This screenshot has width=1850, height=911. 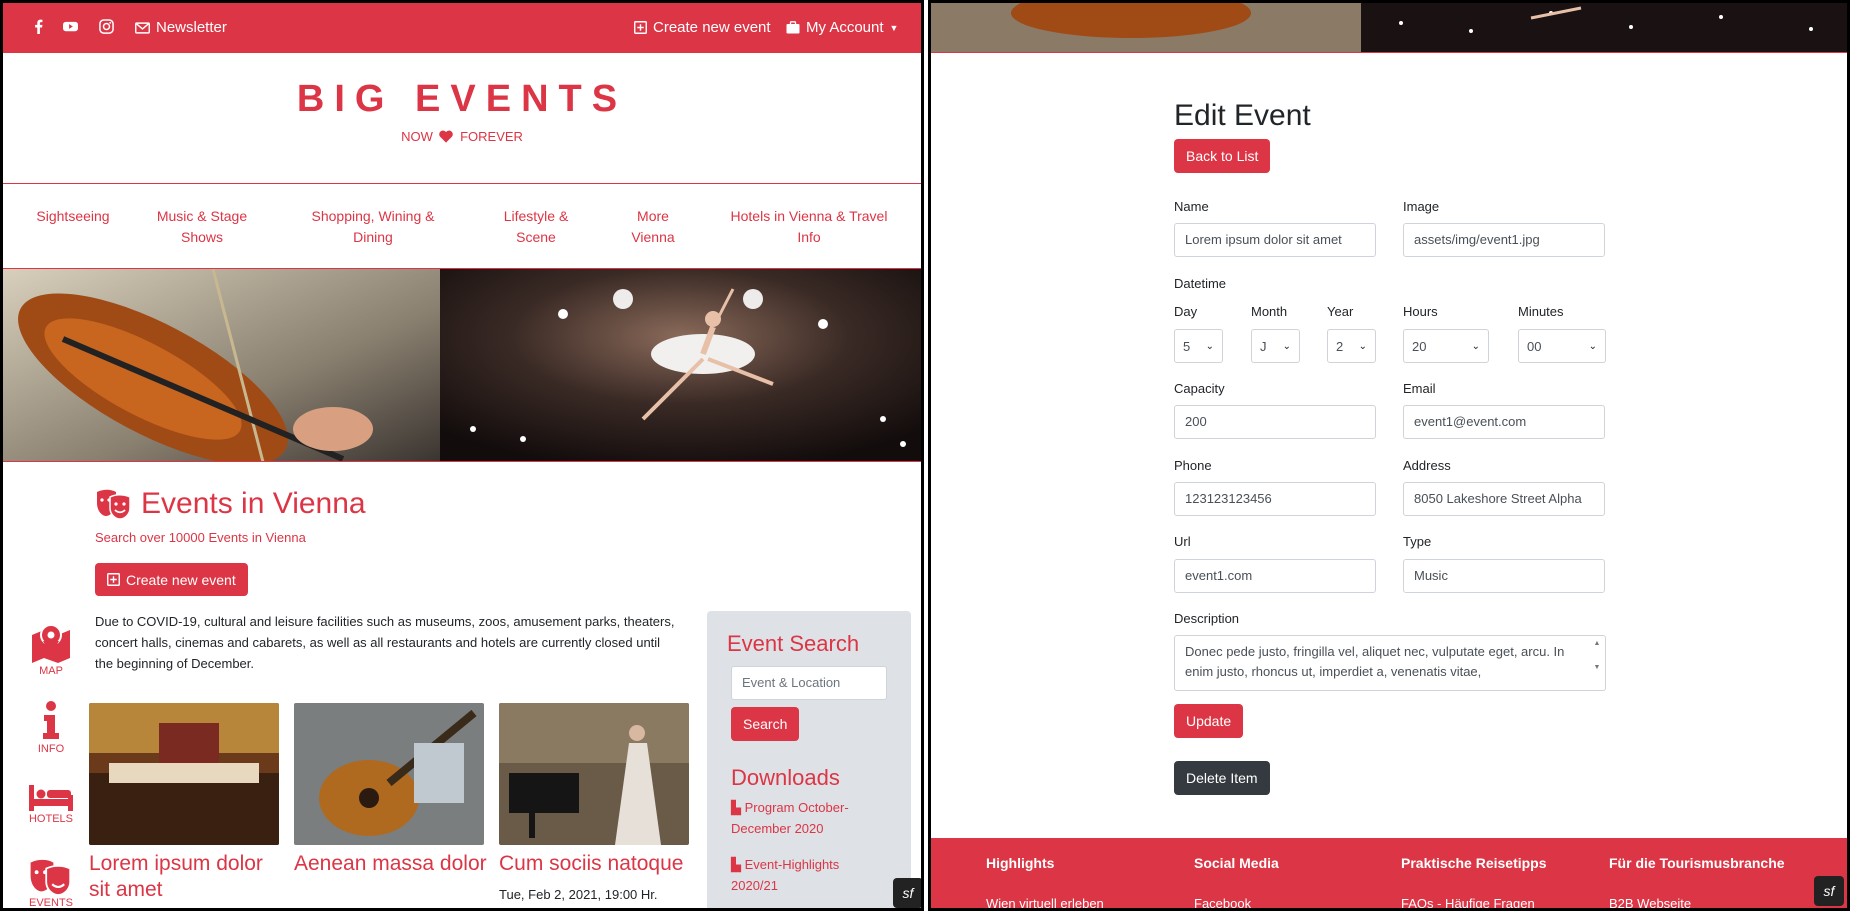 What do you see at coordinates (70, 26) in the screenshot?
I see `youtube-icon` at bounding box center [70, 26].